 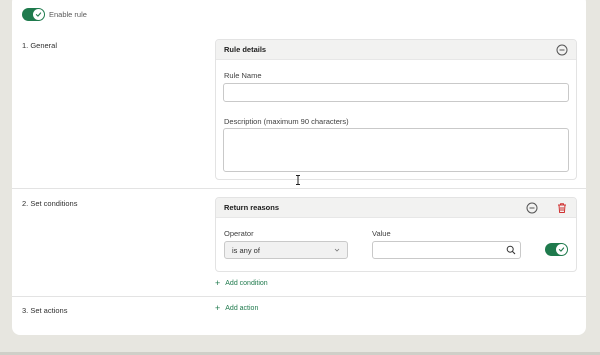 I want to click on description-label: Description (maximum 90 characters), so click(x=286, y=121).